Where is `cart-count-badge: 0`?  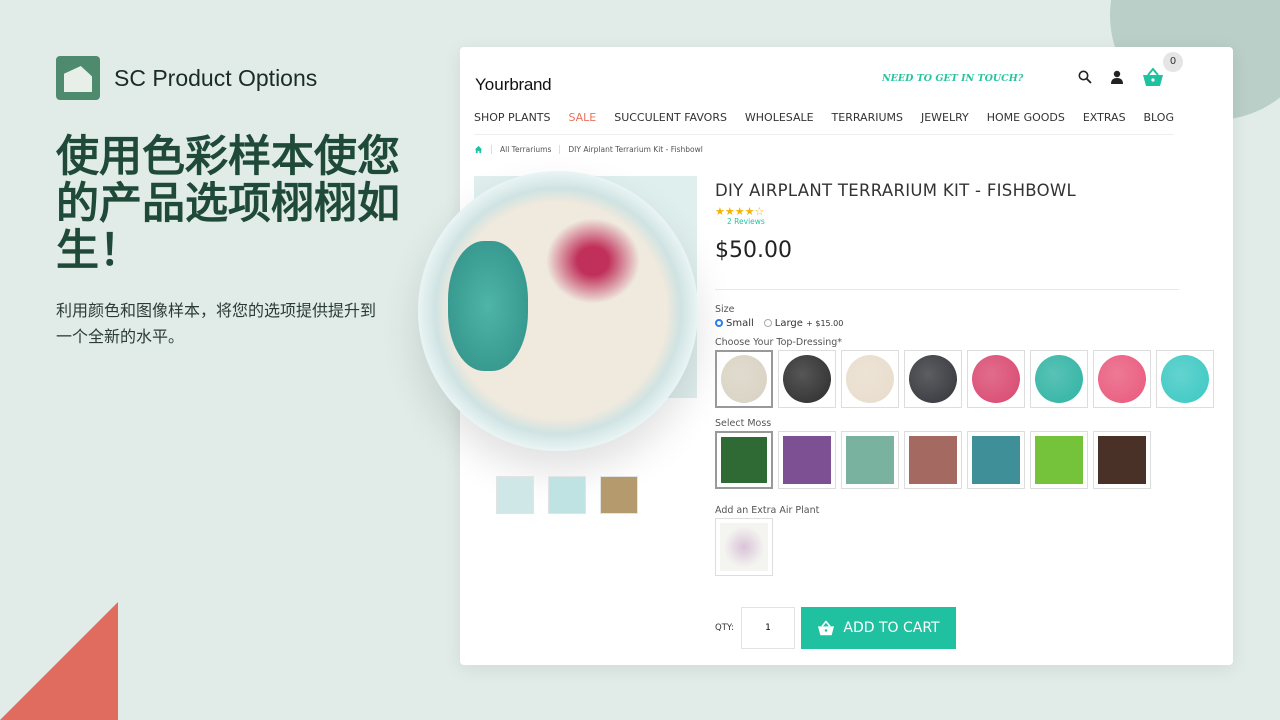 cart-count-badge: 0 is located at coordinates (1173, 62).